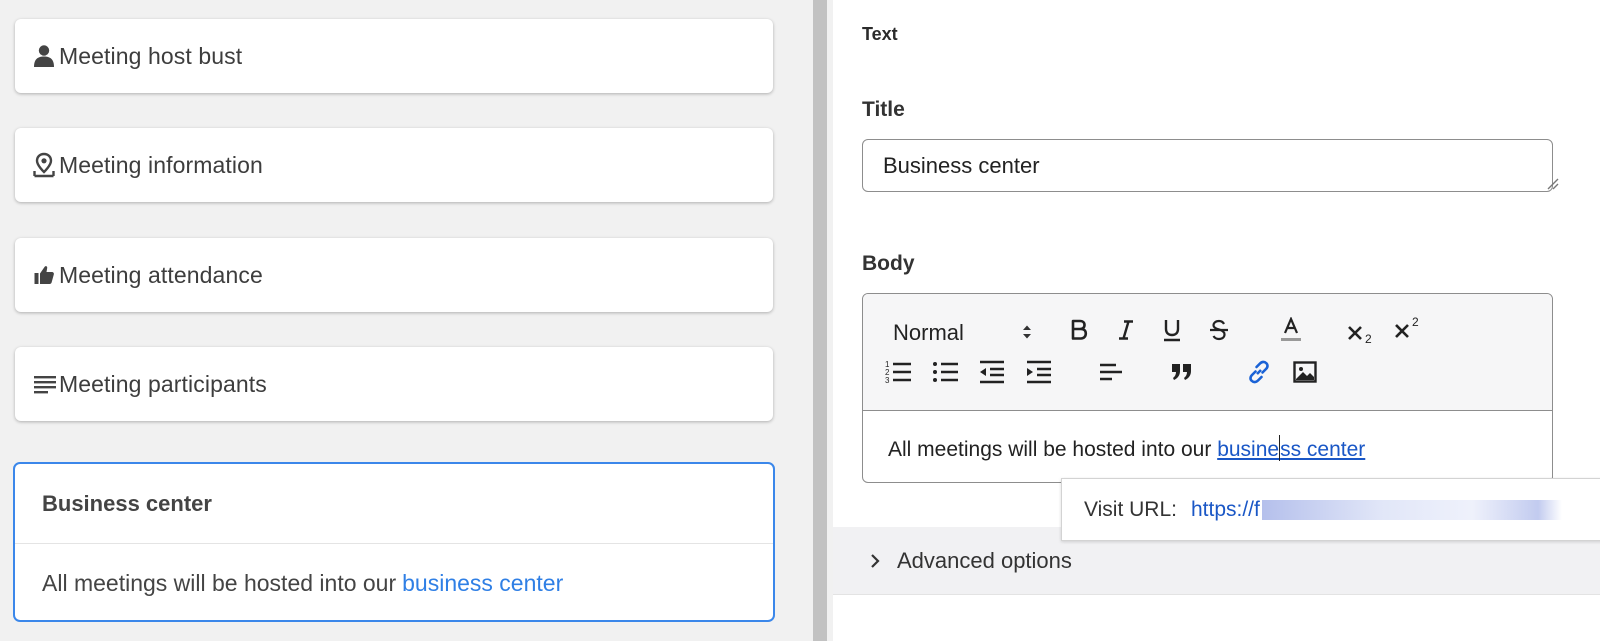 The height and width of the screenshot is (641, 1600). What do you see at coordinates (899, 372) in the screenshot?
I see `ordered-list-icon: 123` at bounding box center [899, 372].